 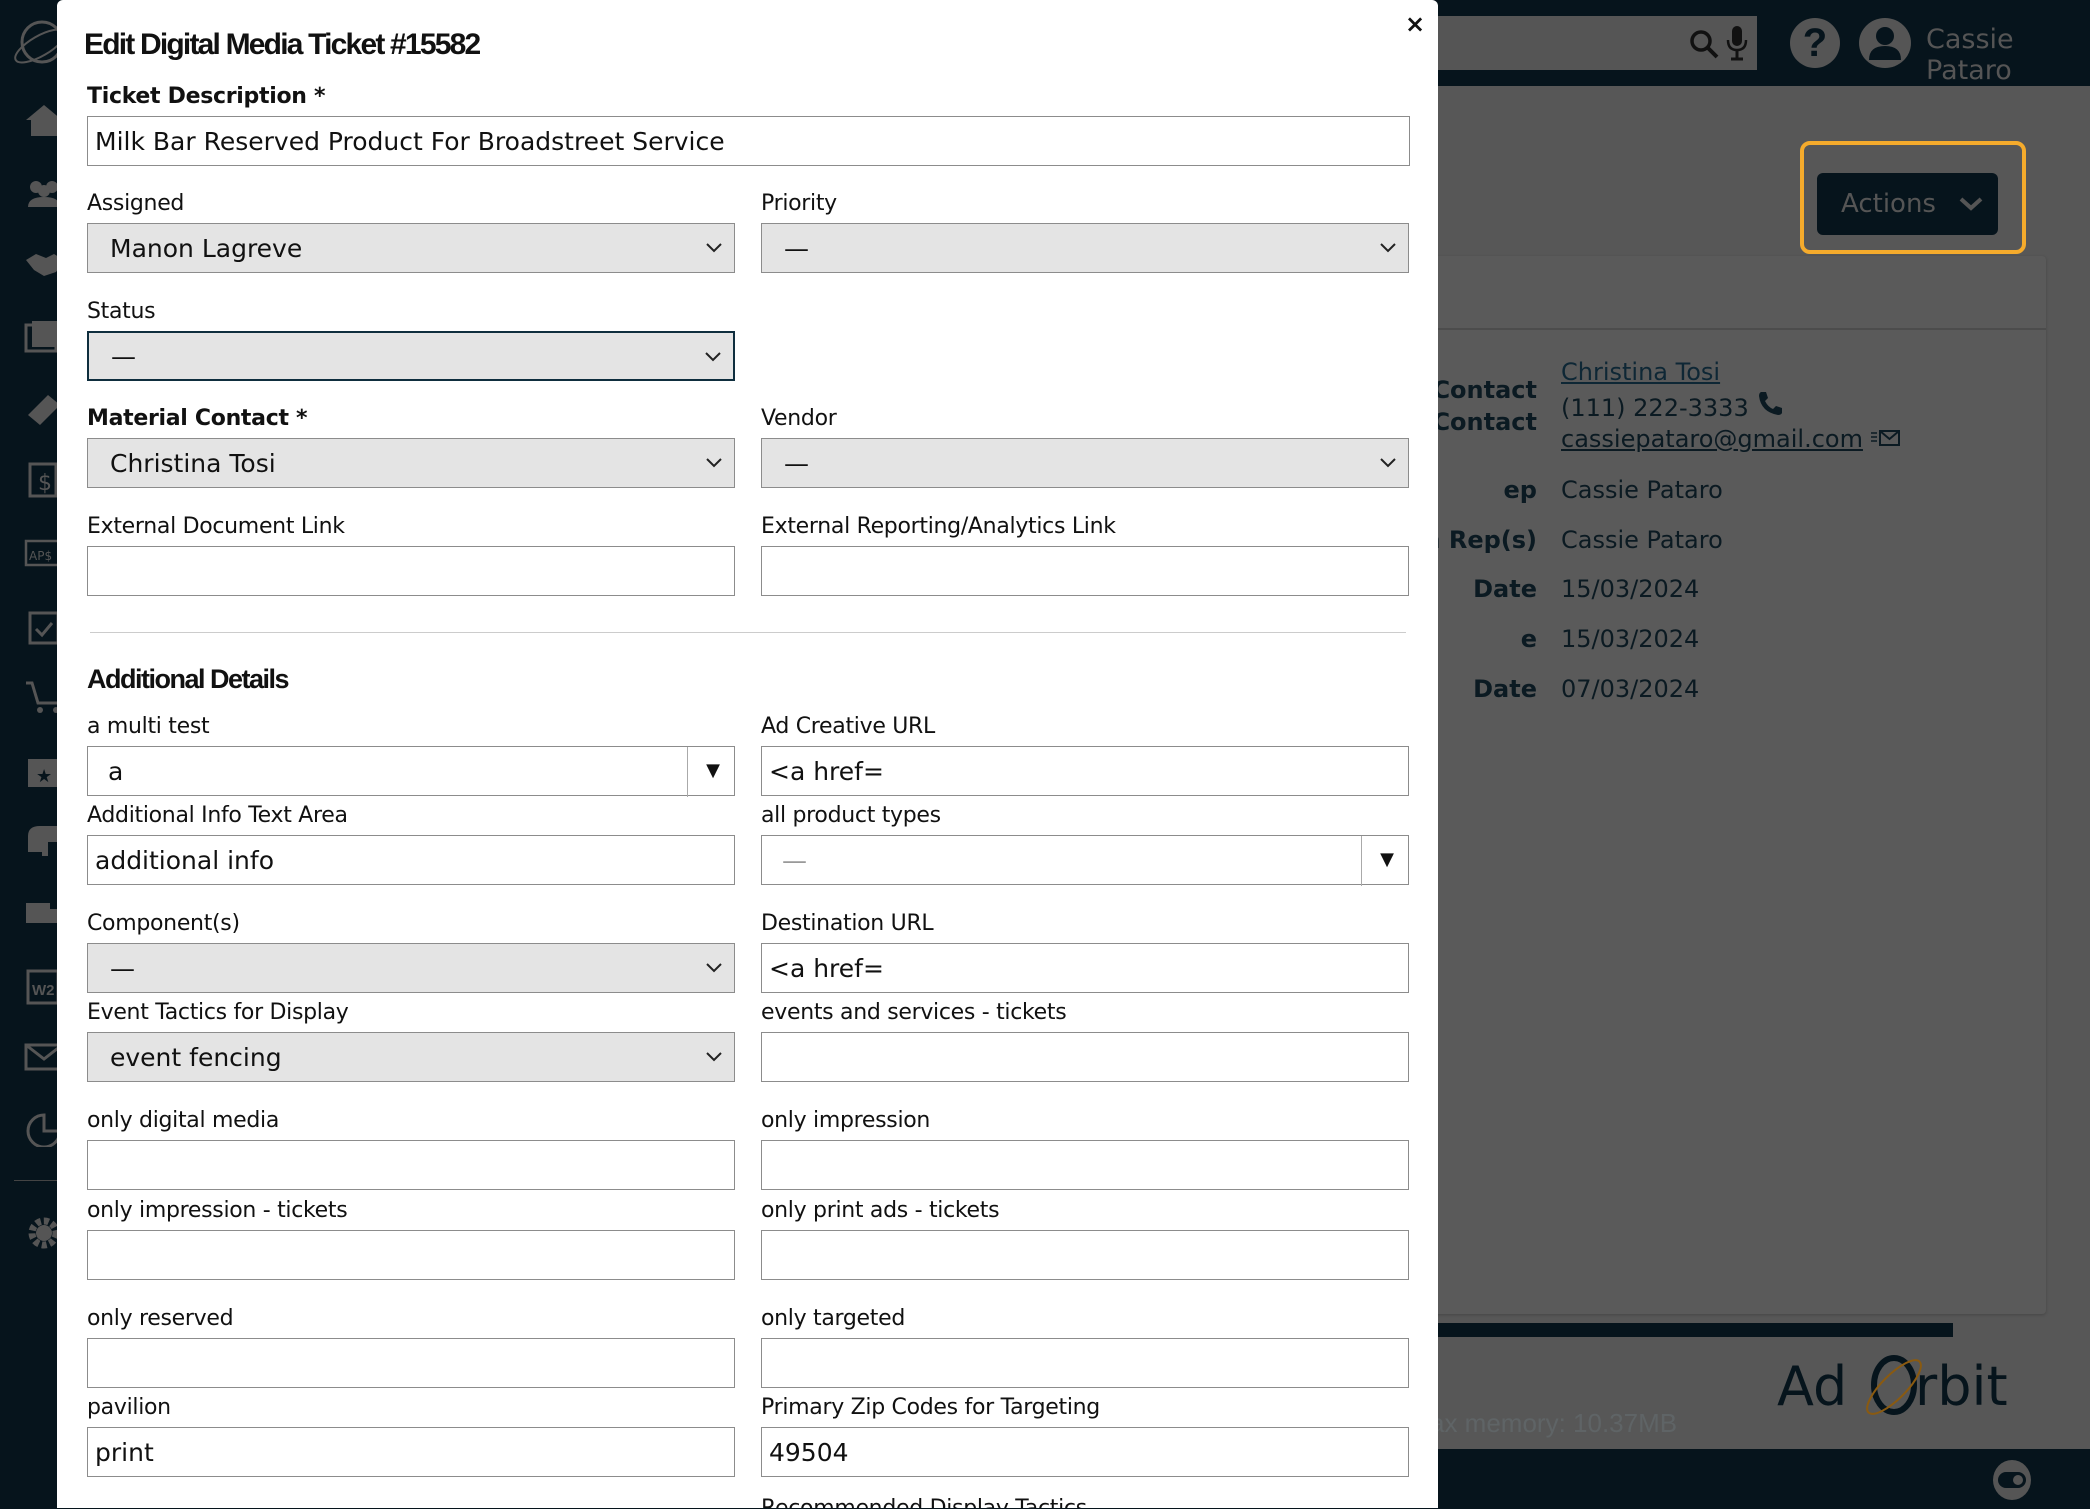 I want to click on additional-info-textarea: additional info, so click(x=411, y=860).